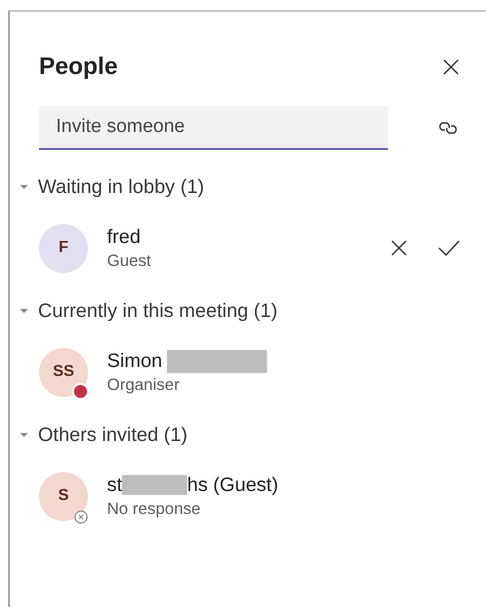  What do you see at coordinates (99, 435) in the screenshot?
I see `section-header: Others invited (1)` at bounding box center [99, 435].